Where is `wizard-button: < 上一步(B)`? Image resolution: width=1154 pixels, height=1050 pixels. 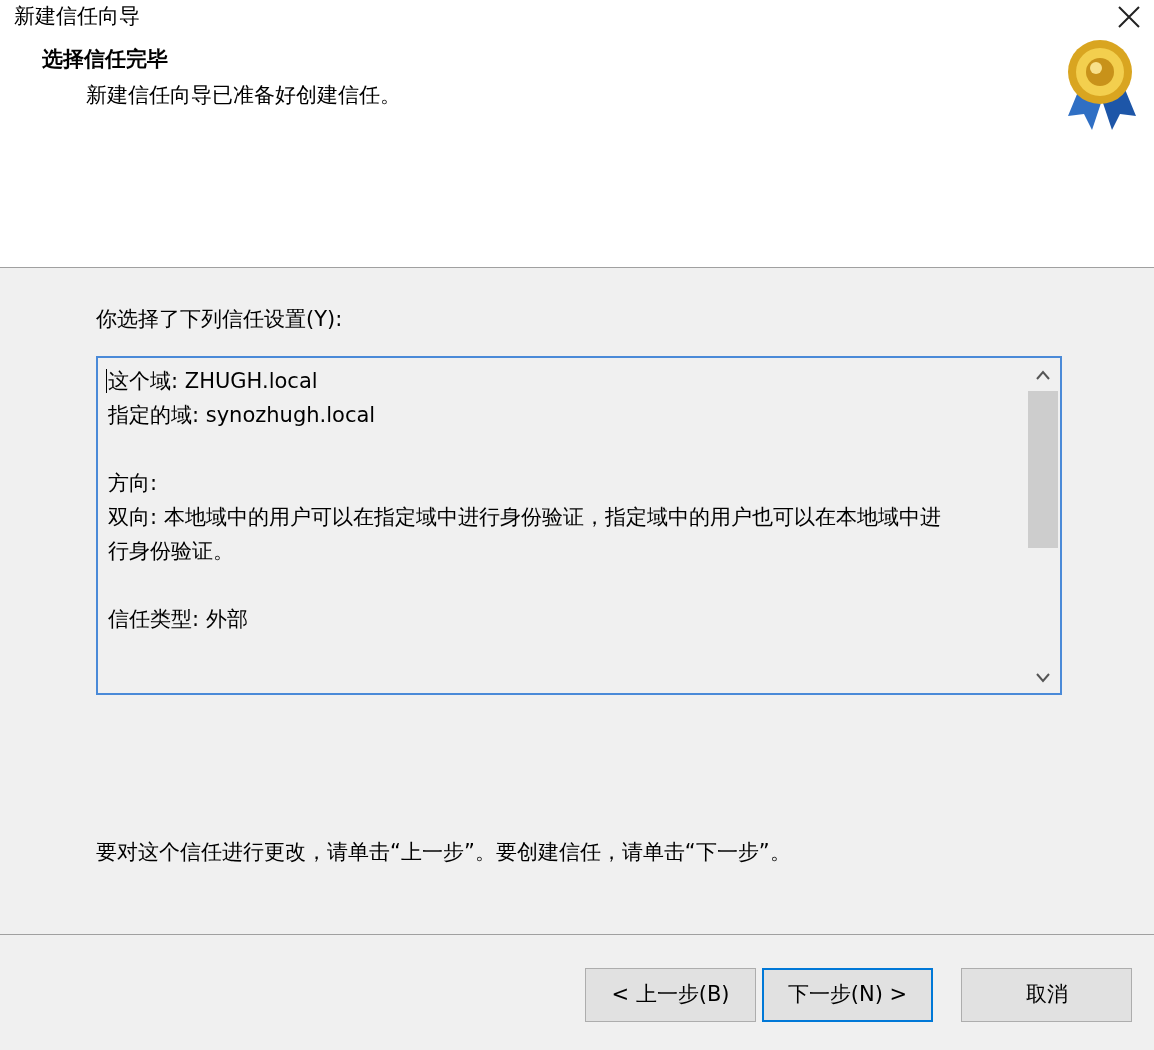
wizard-button: < 上一步(B) is located at coordinates (670, 994).